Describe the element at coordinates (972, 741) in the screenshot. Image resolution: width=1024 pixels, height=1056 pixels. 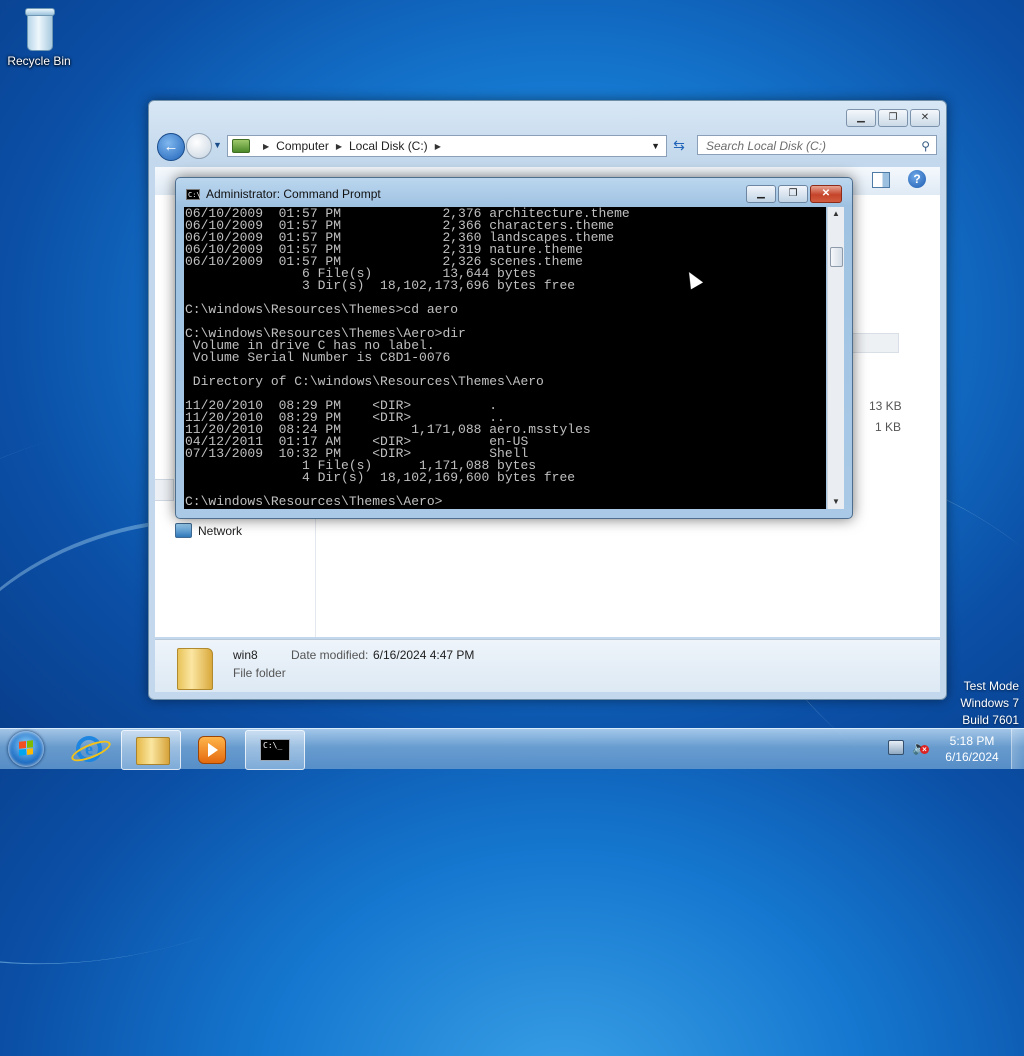
I see `clock-time: 5:18 PM` at that location.